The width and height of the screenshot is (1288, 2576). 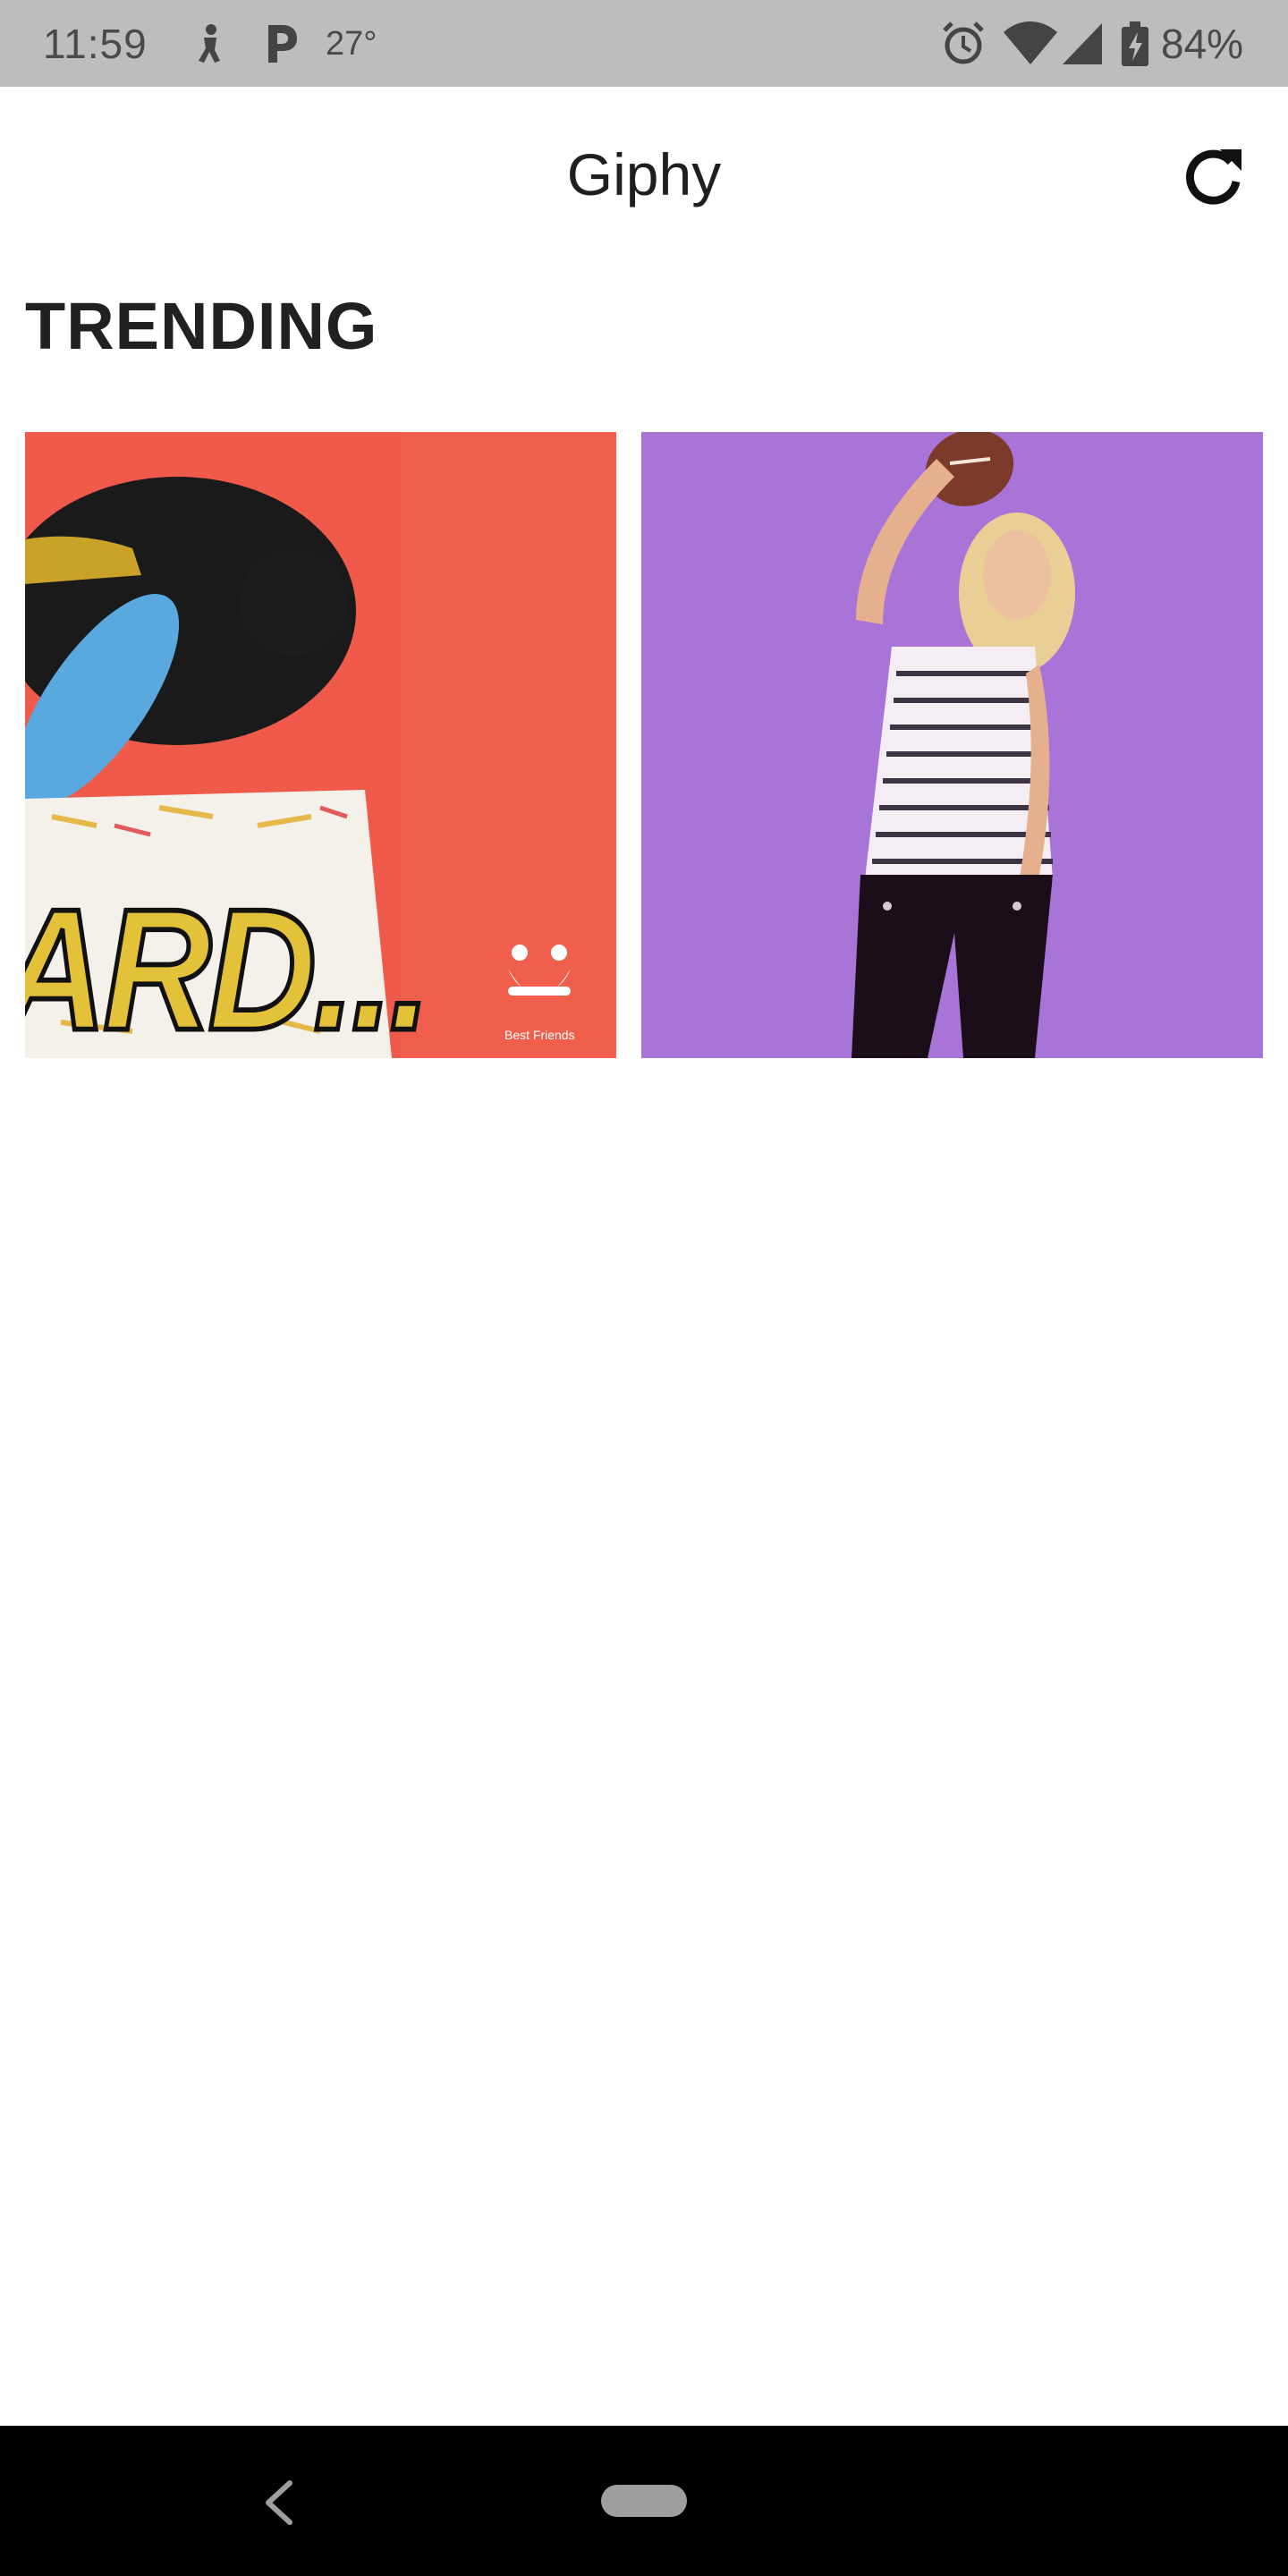 I want to click on refresh-icon, so click(x=1213, y=177).